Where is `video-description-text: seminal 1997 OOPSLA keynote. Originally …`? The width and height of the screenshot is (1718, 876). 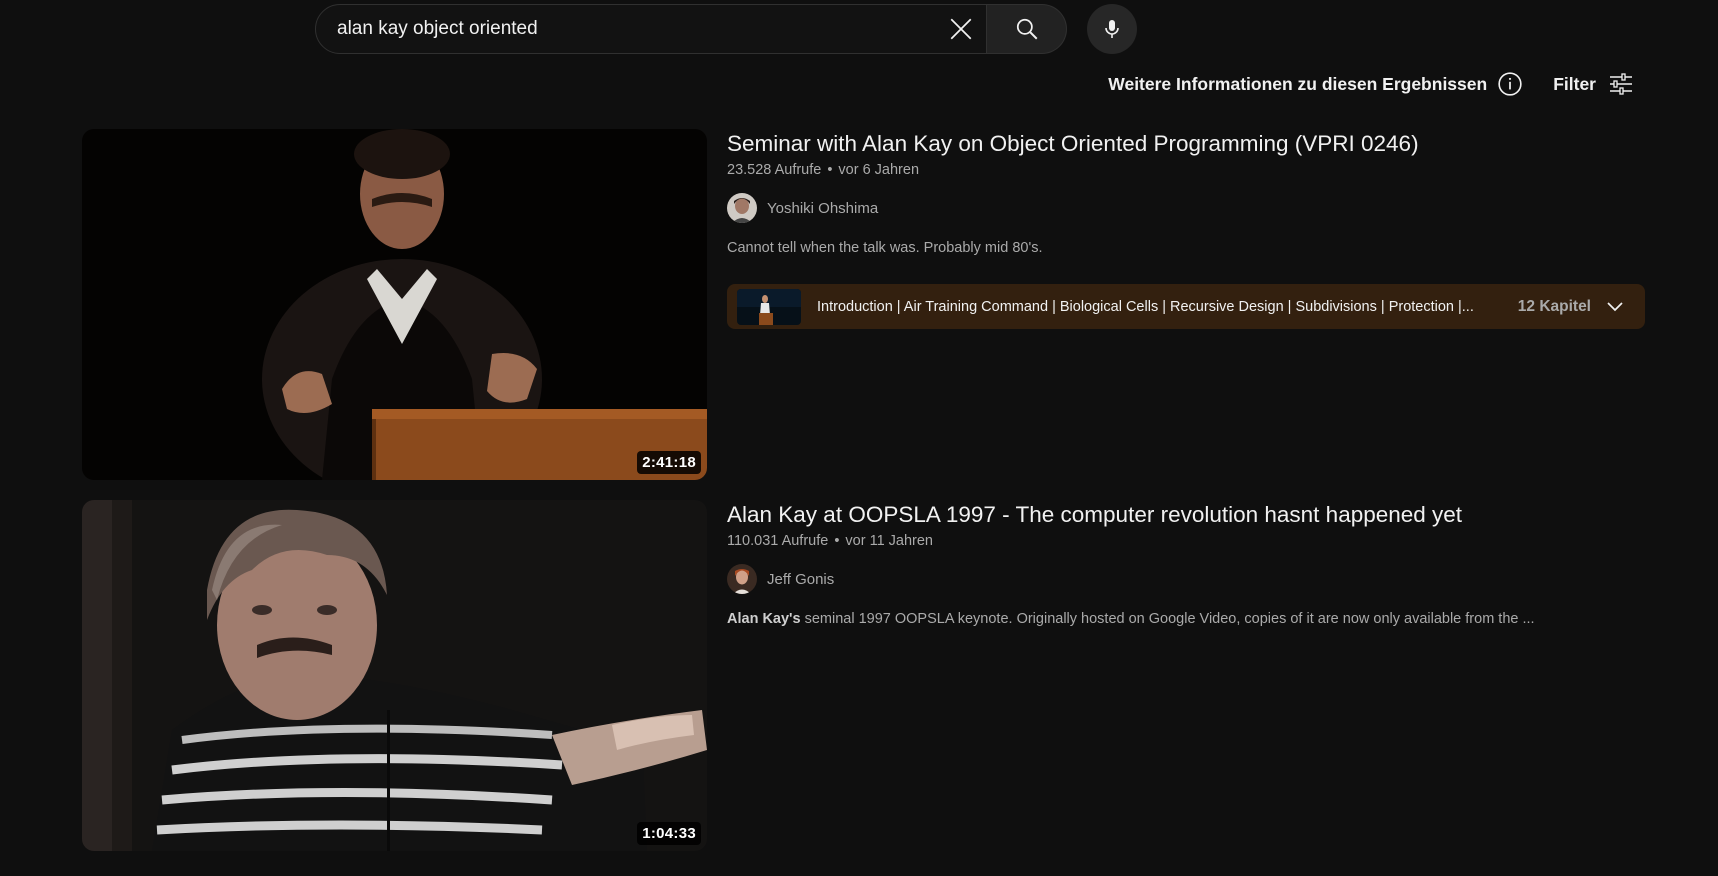
video-description-text: seminal 1997 OOPSLA keynote. Originally … is located at coordinates (1167, 619).